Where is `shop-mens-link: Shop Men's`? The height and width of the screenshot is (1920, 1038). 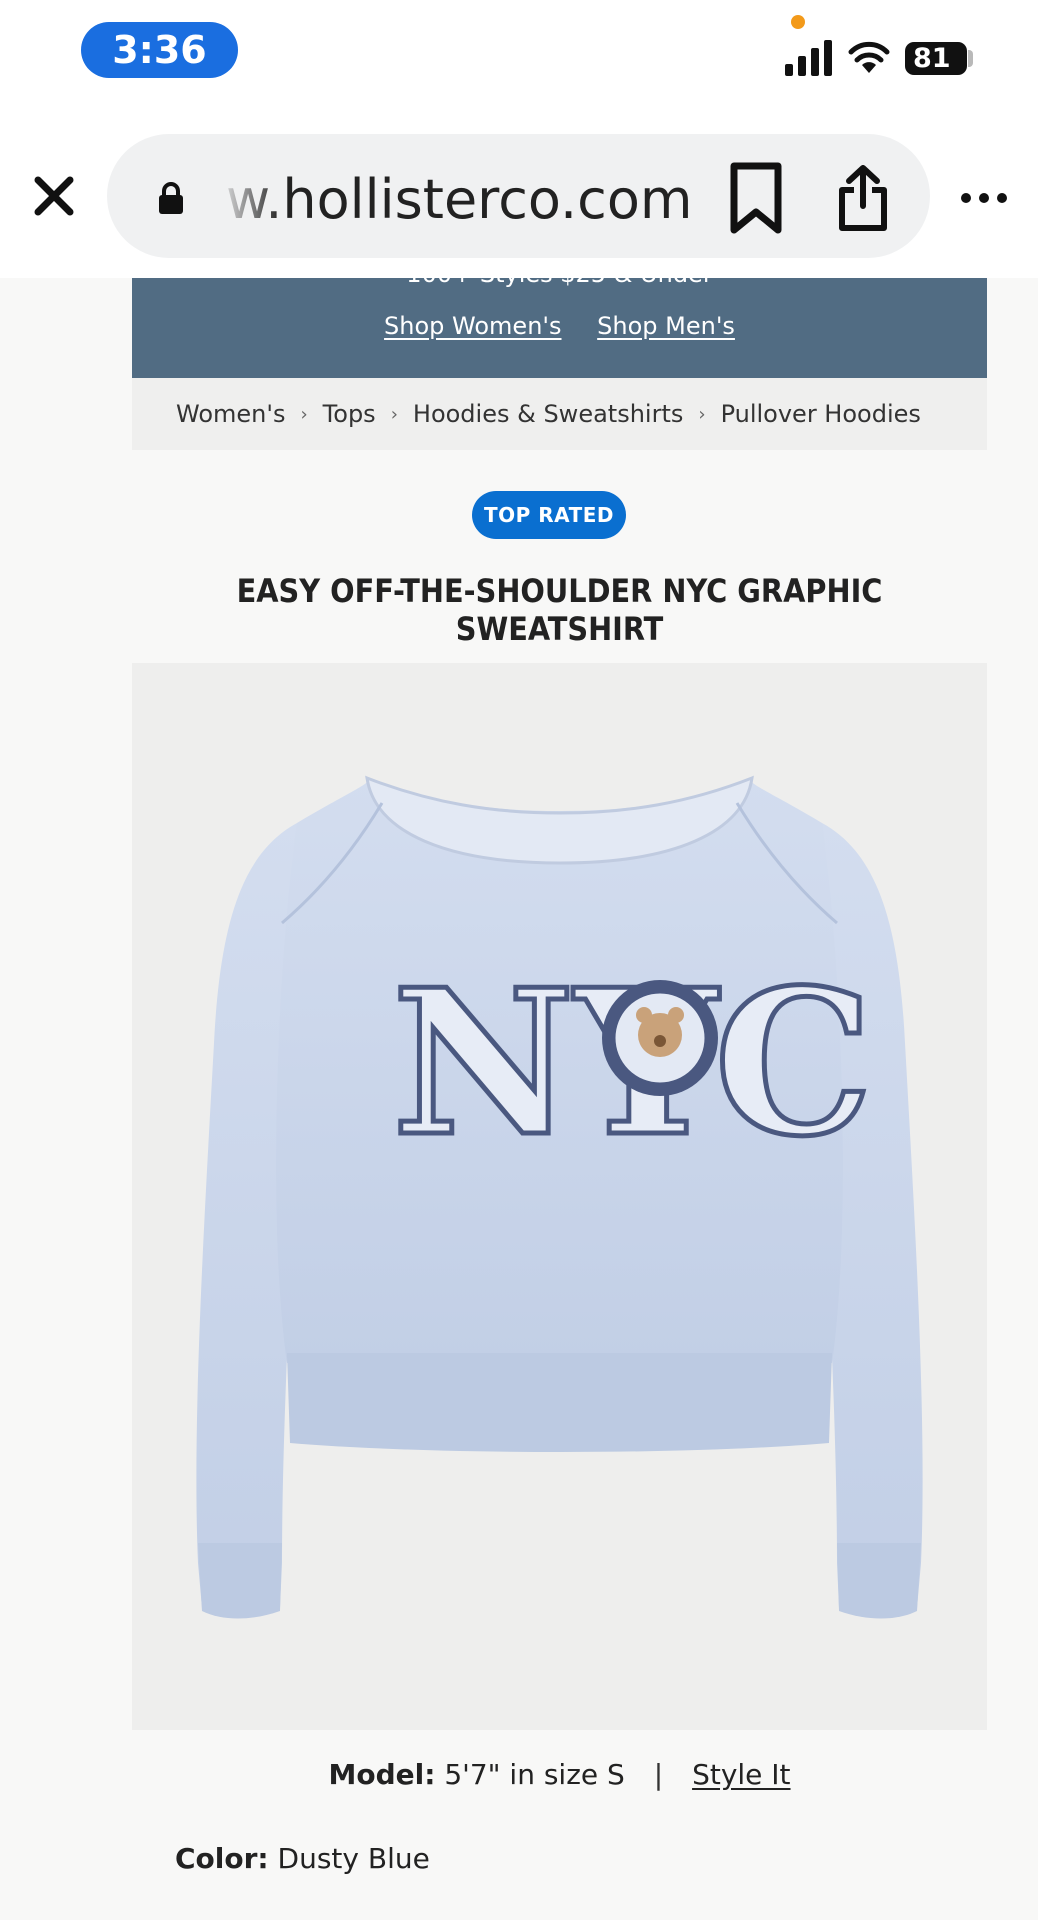
shop-mens-link: Shop Men's is located at coordinates (666, 326).